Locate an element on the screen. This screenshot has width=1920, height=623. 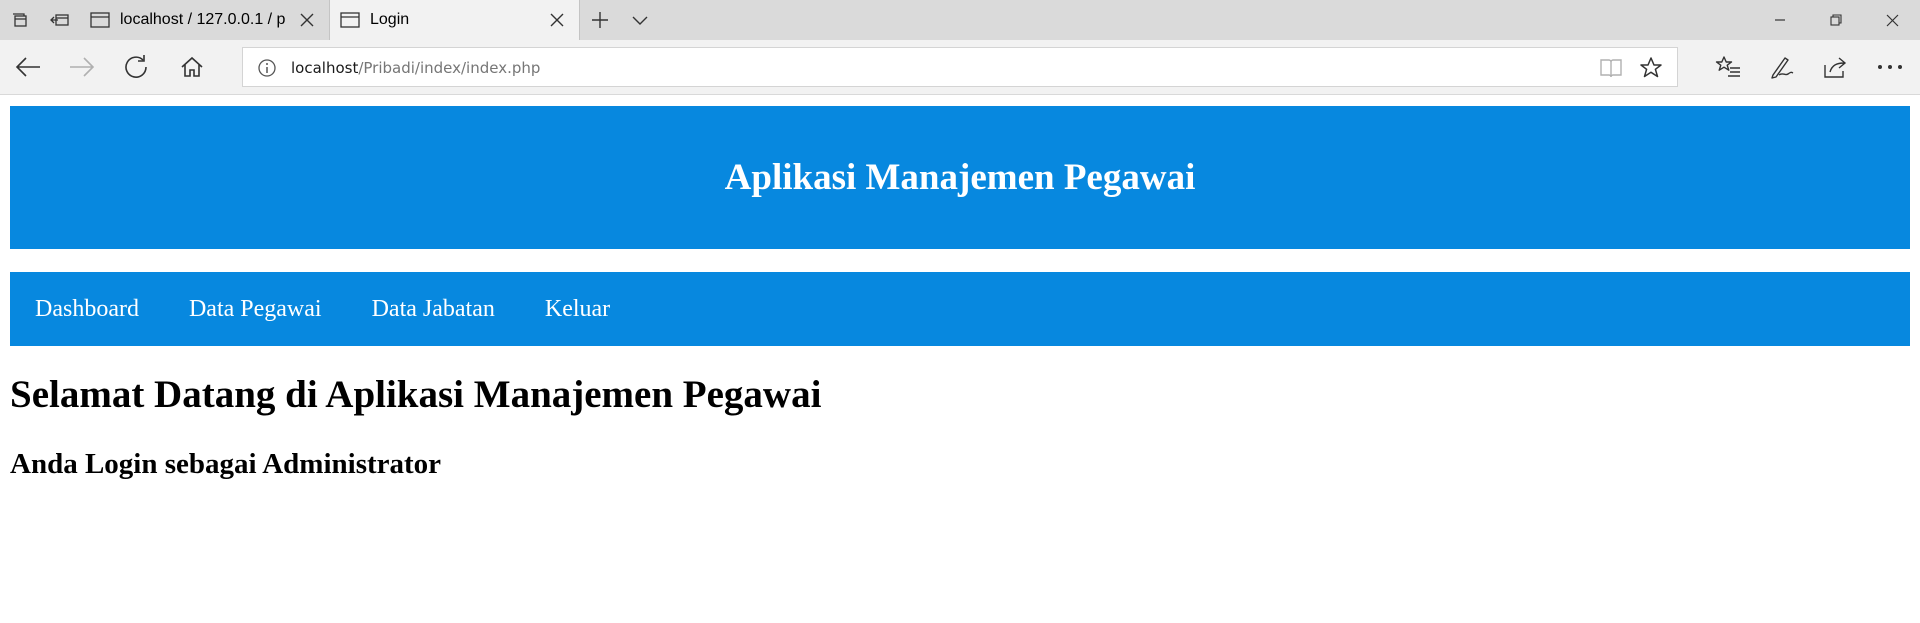
menu-item-dashboard: Dashboard is located at coordinates (87, 309).